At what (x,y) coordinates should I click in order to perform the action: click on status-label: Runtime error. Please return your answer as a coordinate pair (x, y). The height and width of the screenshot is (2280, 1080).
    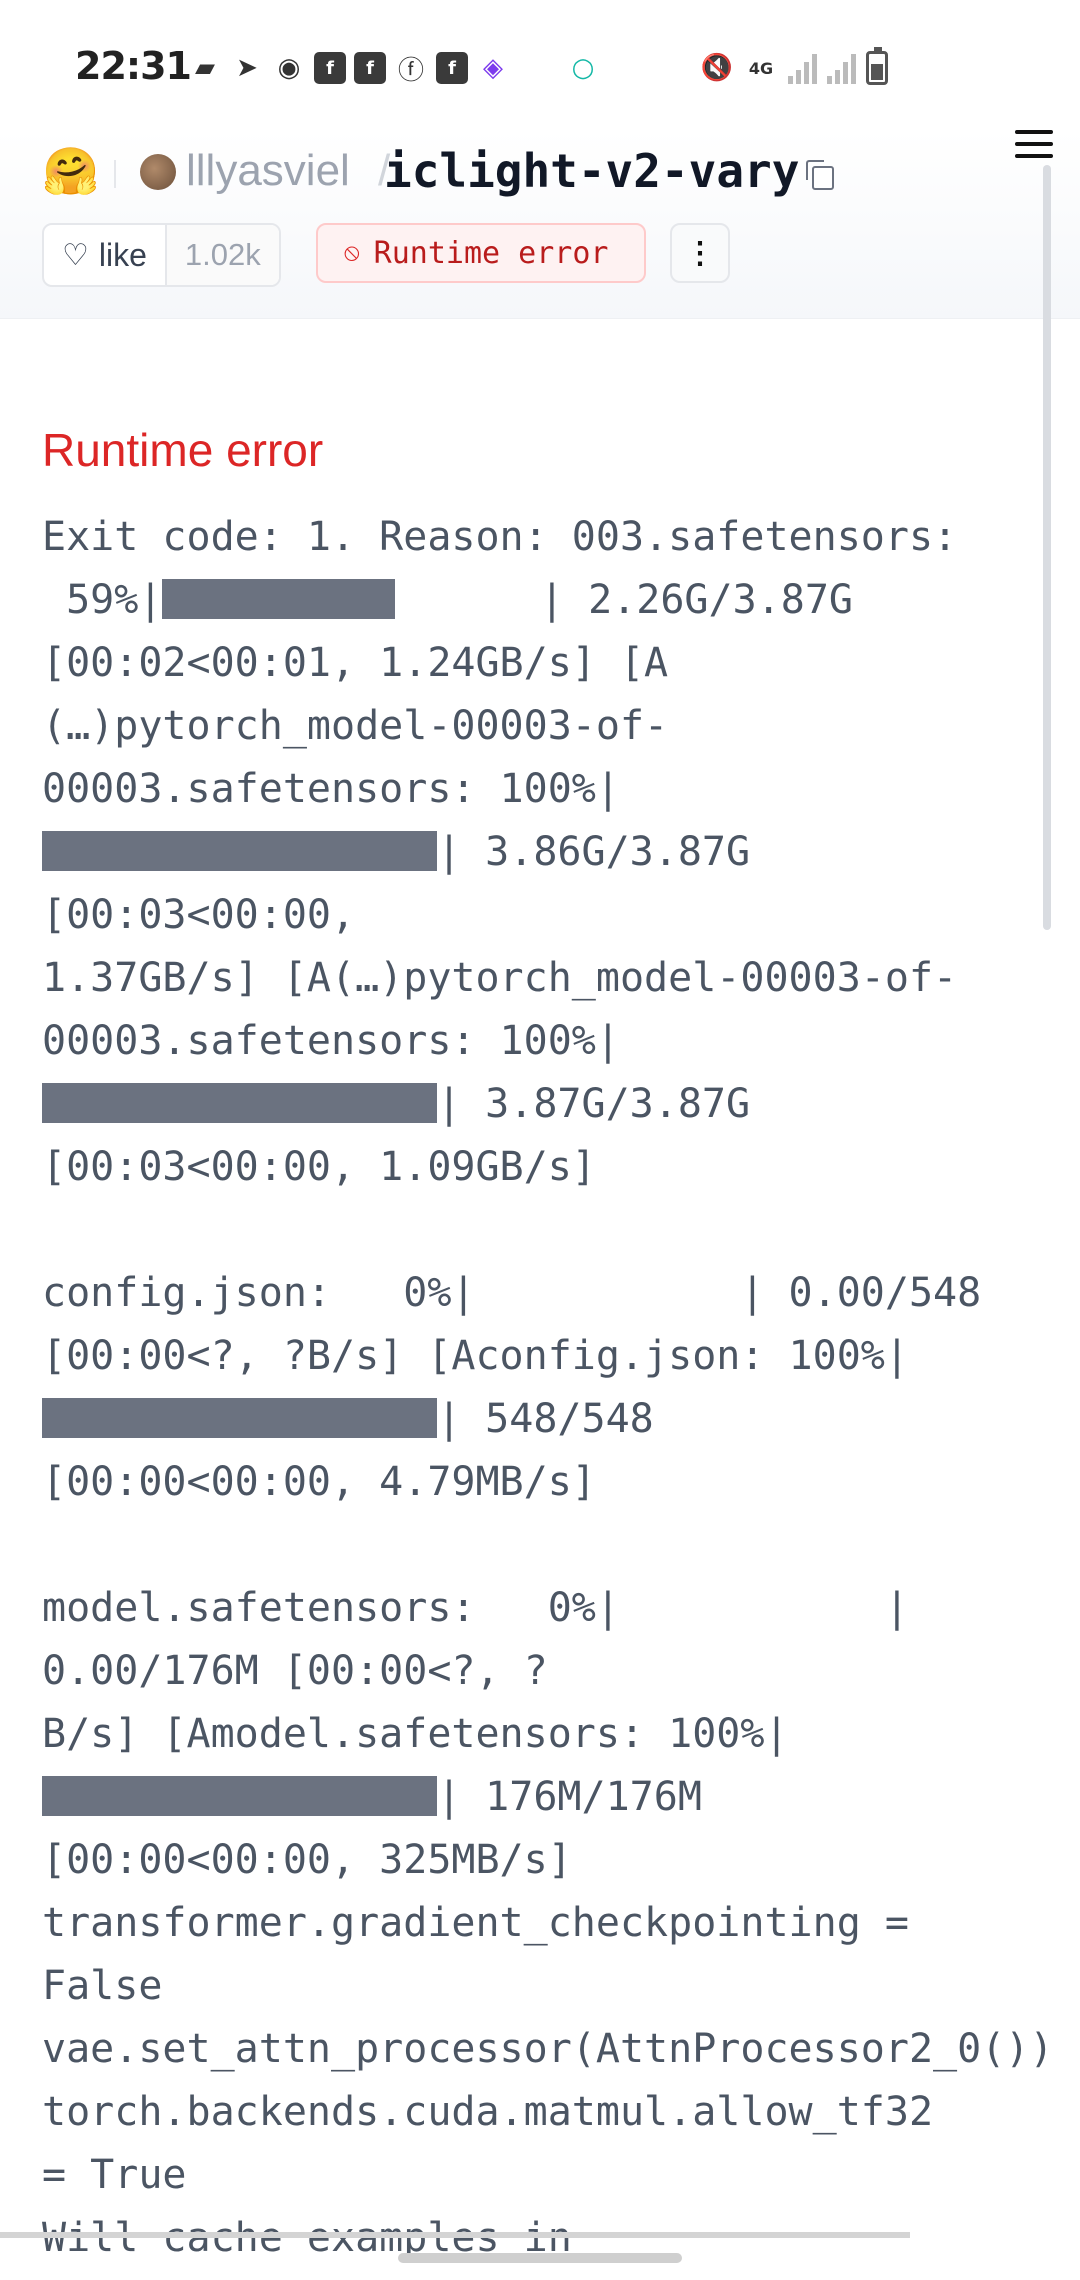
    Looking at the image, I should click on (491, 253).